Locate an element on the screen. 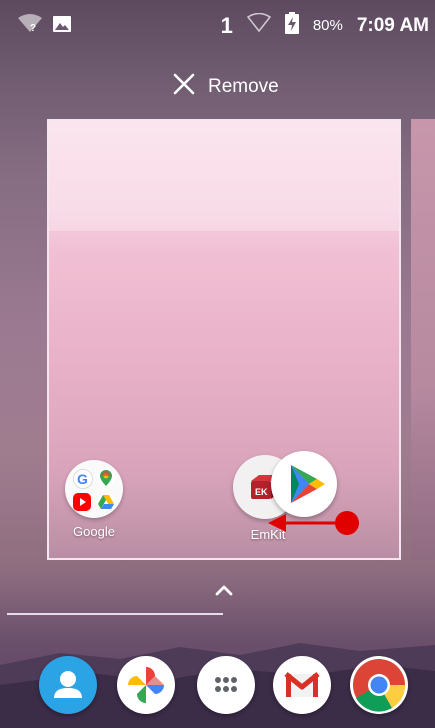 This screenshot has height=728, width=435. sim-slot-label: 1 is located at coordinates (226, 25).